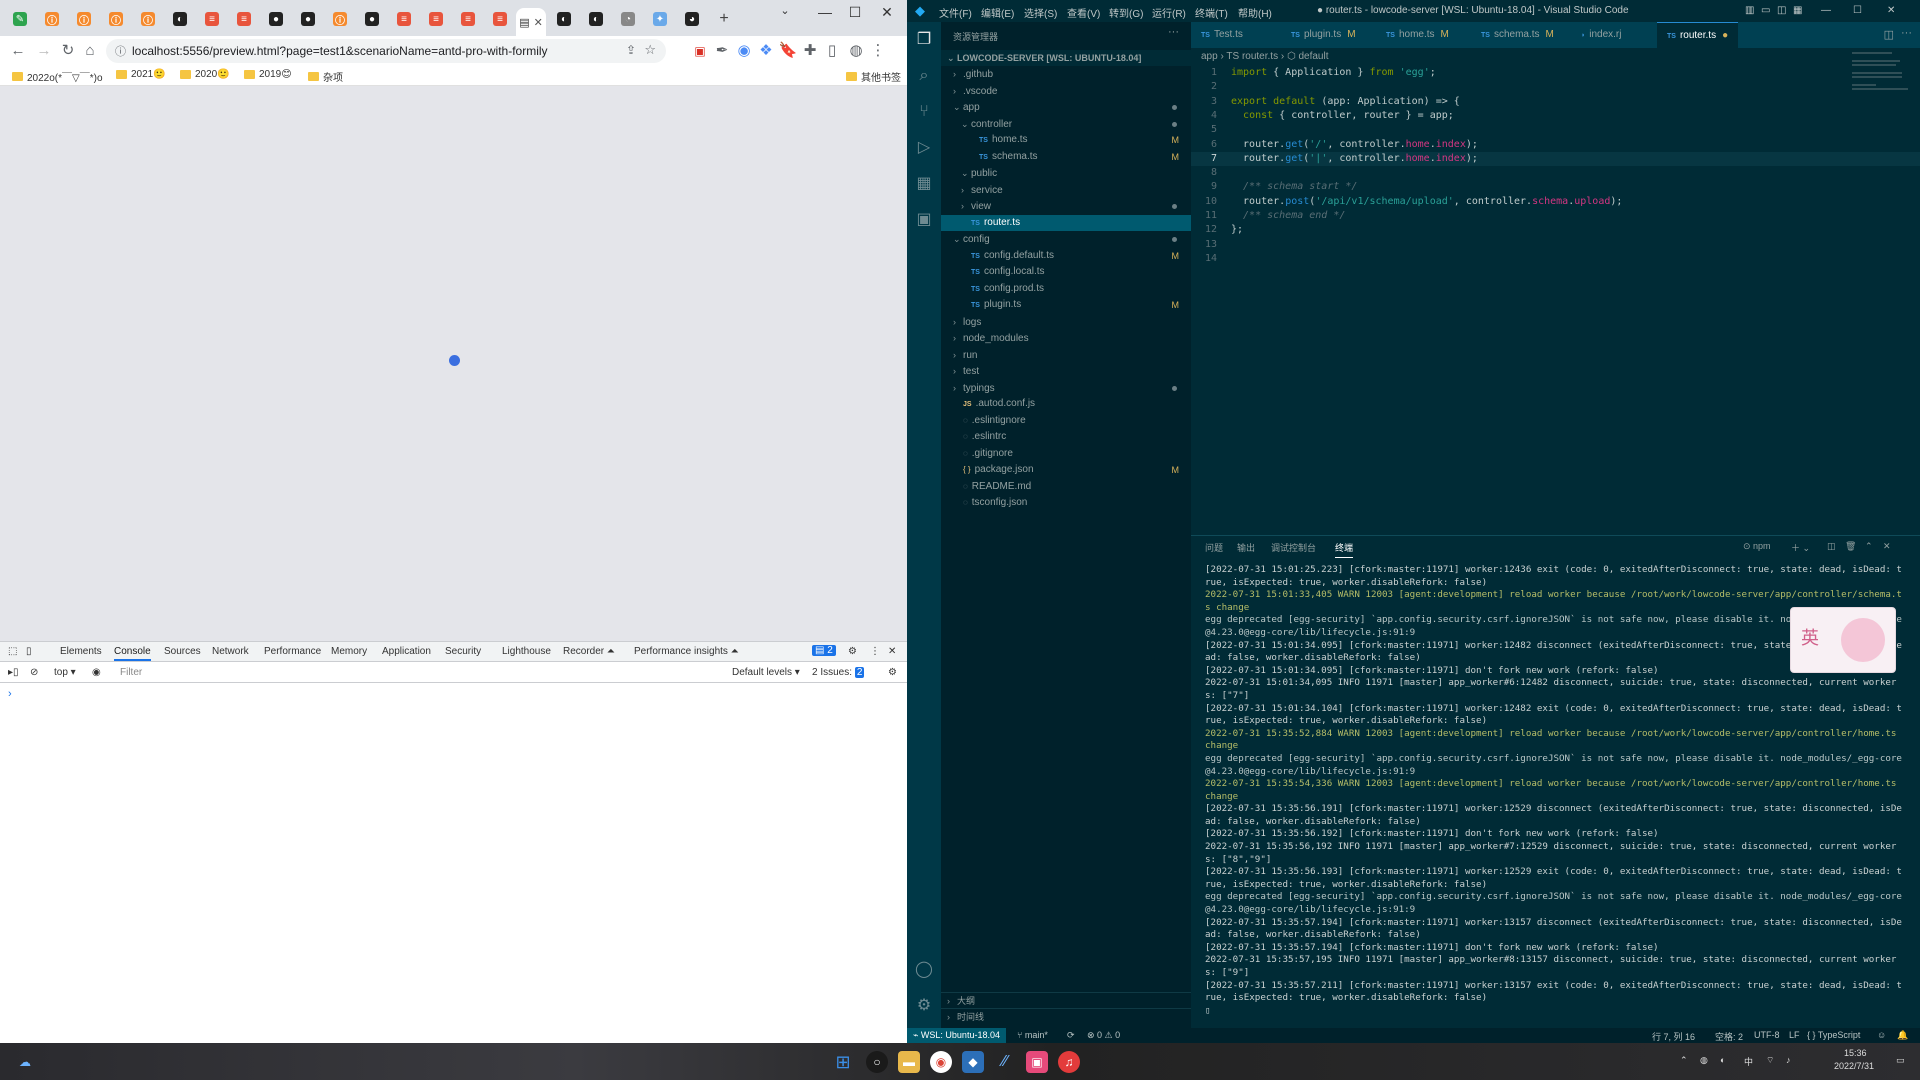  What do you see at coordinates (1781, 10) in the screenshot?
I see `secondary-sidebar-icon: ◫` at bounding box center [1781, 10].